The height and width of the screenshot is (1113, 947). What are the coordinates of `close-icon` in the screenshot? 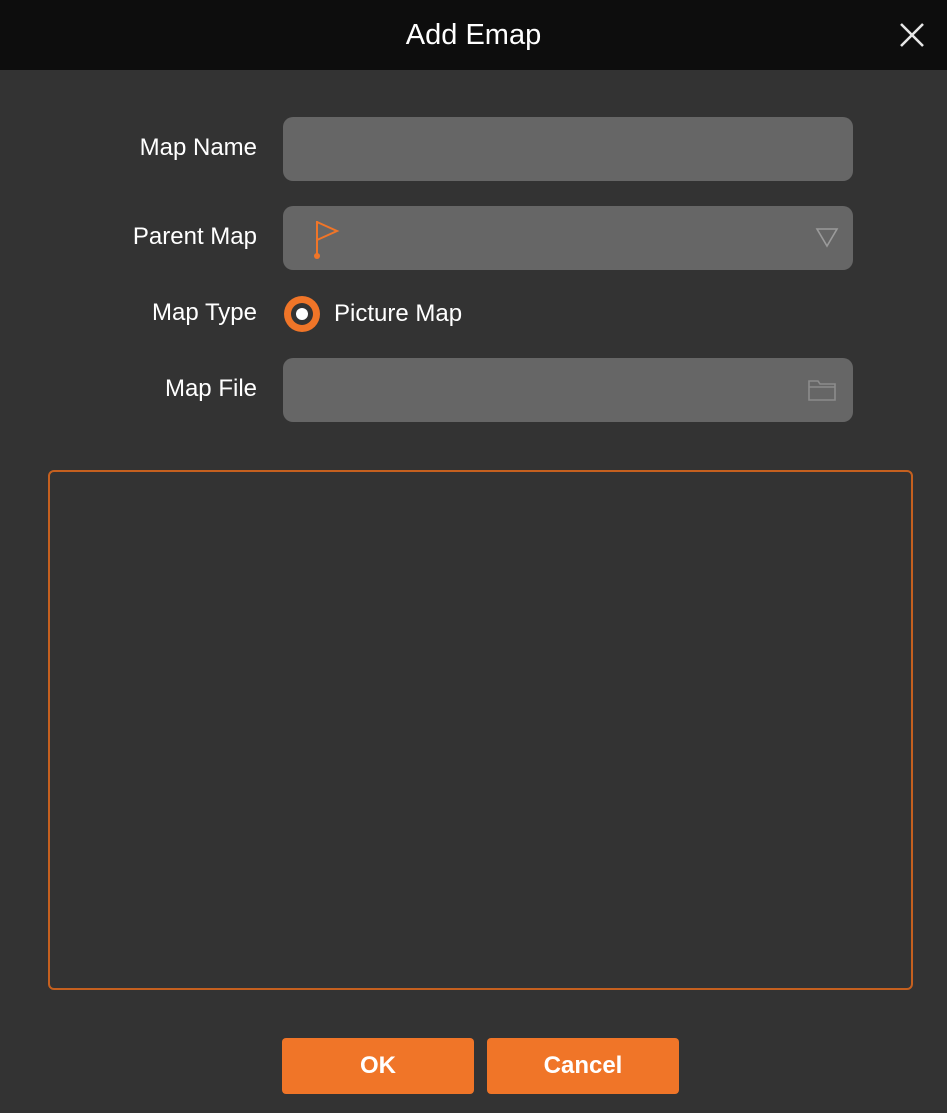 It's located at (912, 35).